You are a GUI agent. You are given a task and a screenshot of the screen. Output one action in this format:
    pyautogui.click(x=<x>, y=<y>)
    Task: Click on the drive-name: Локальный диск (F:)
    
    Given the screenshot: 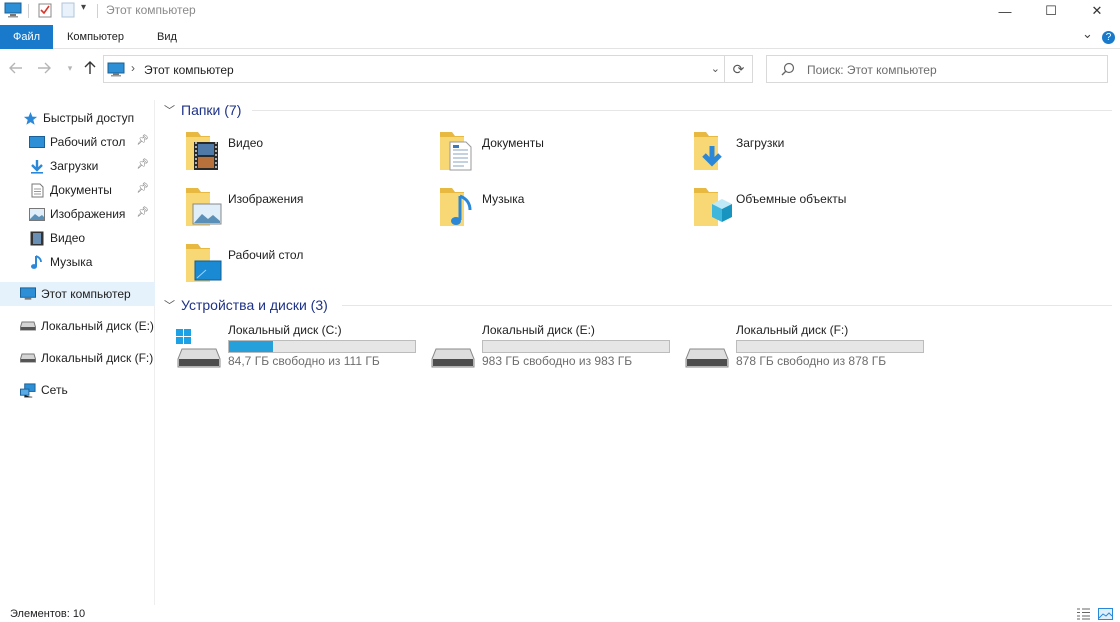 What is the action you would take?
    pyautogui.click(x=792, y=330)
    